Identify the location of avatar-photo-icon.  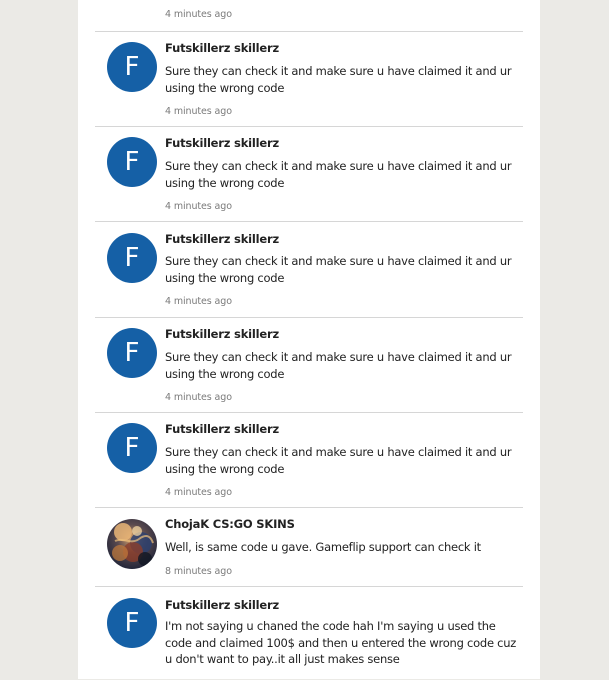
(132, 544).